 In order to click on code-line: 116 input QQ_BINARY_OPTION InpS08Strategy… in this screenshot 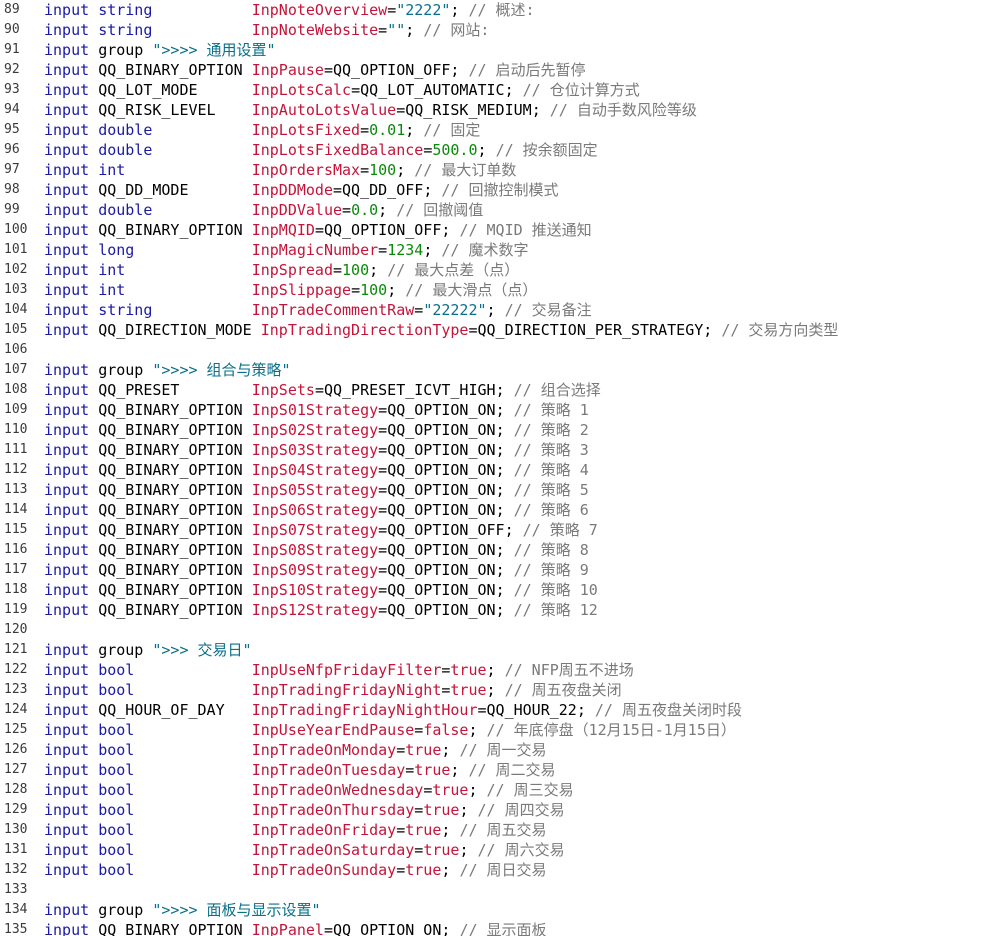, I will do `click(490, 550)`.